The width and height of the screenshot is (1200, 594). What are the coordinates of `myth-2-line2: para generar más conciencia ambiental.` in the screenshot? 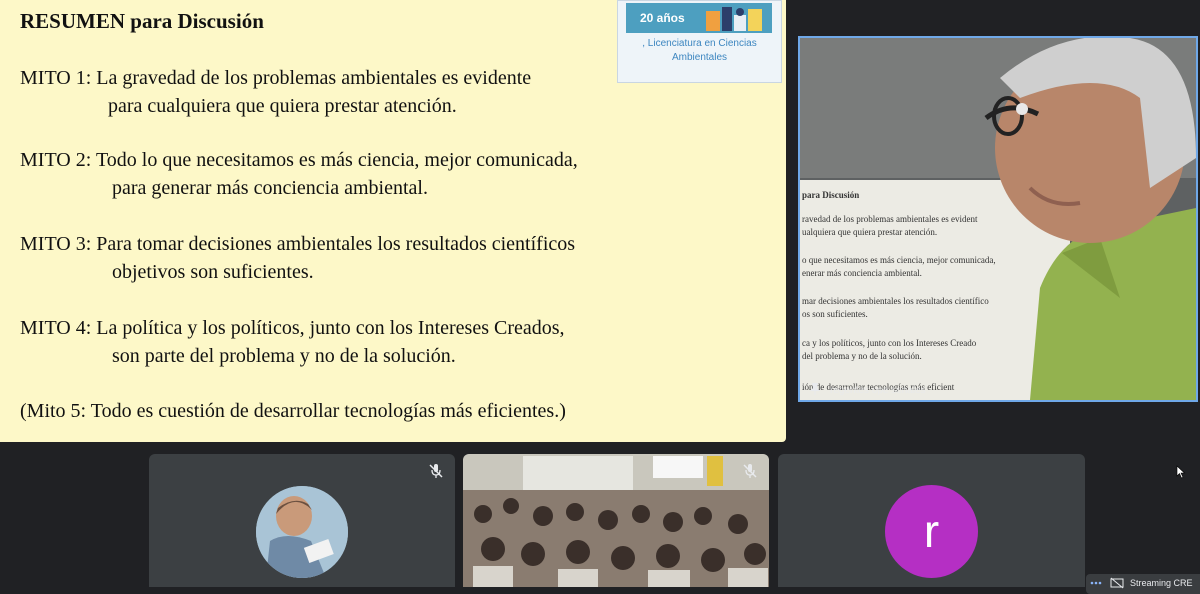 It's located at (270, 188).